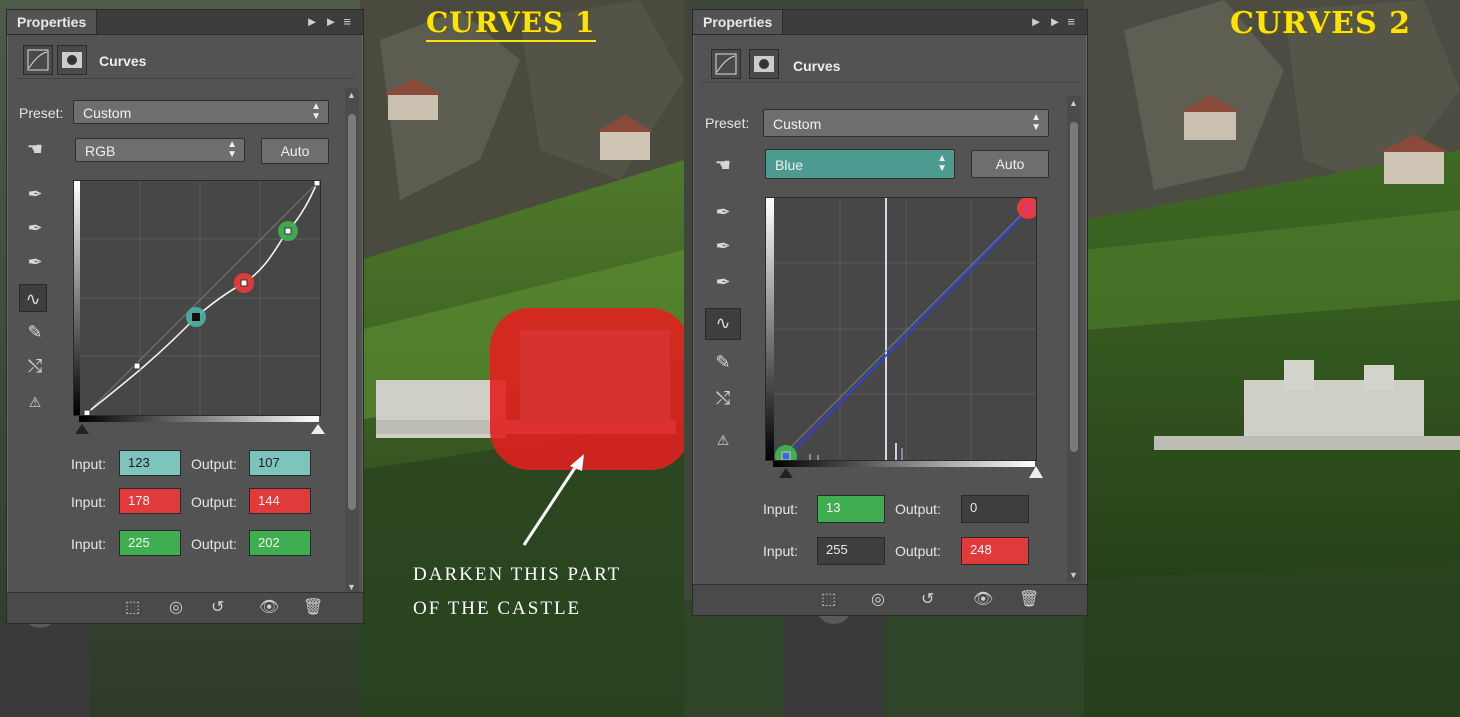 This screenshot has width=1460, height=717. What do you see at coordinates (726, 64) in the screenshot?
I see `curves-adjustment-icon` at bounding box center [726, 64].